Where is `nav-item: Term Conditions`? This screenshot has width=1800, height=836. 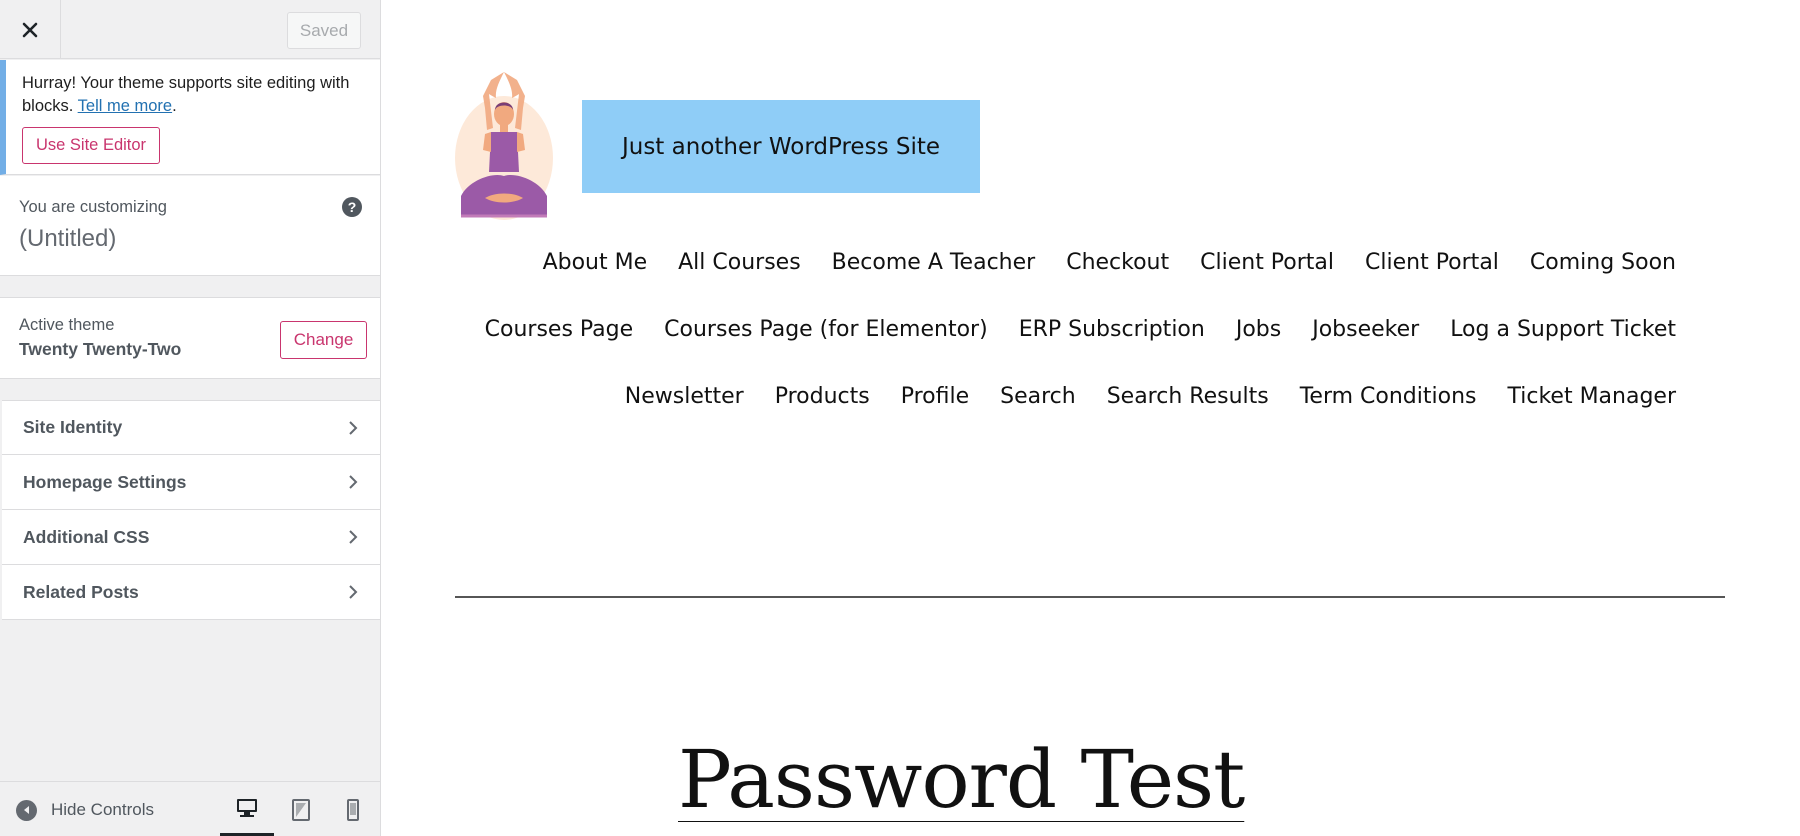 nav-item: Term Conditions is located at coordinates (1388, 396).